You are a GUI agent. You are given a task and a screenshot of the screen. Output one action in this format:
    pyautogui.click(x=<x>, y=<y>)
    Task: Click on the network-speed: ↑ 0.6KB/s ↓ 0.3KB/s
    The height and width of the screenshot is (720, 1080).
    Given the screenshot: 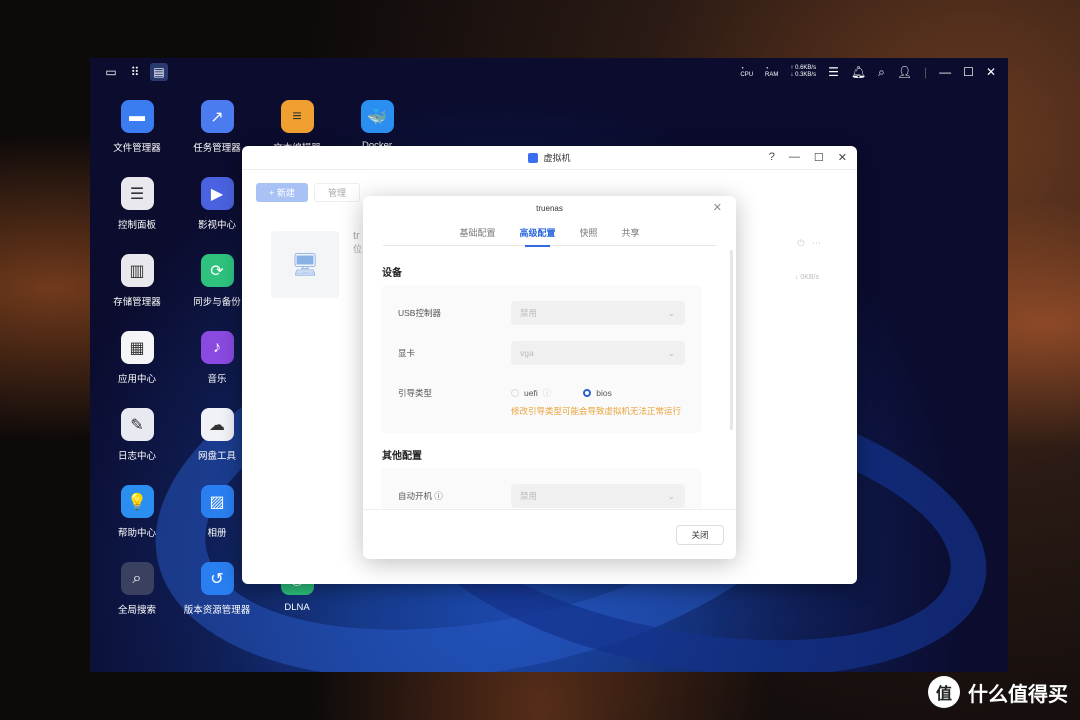 What is the action you would take?
    pyautogui.click(x=803, y=71)
    